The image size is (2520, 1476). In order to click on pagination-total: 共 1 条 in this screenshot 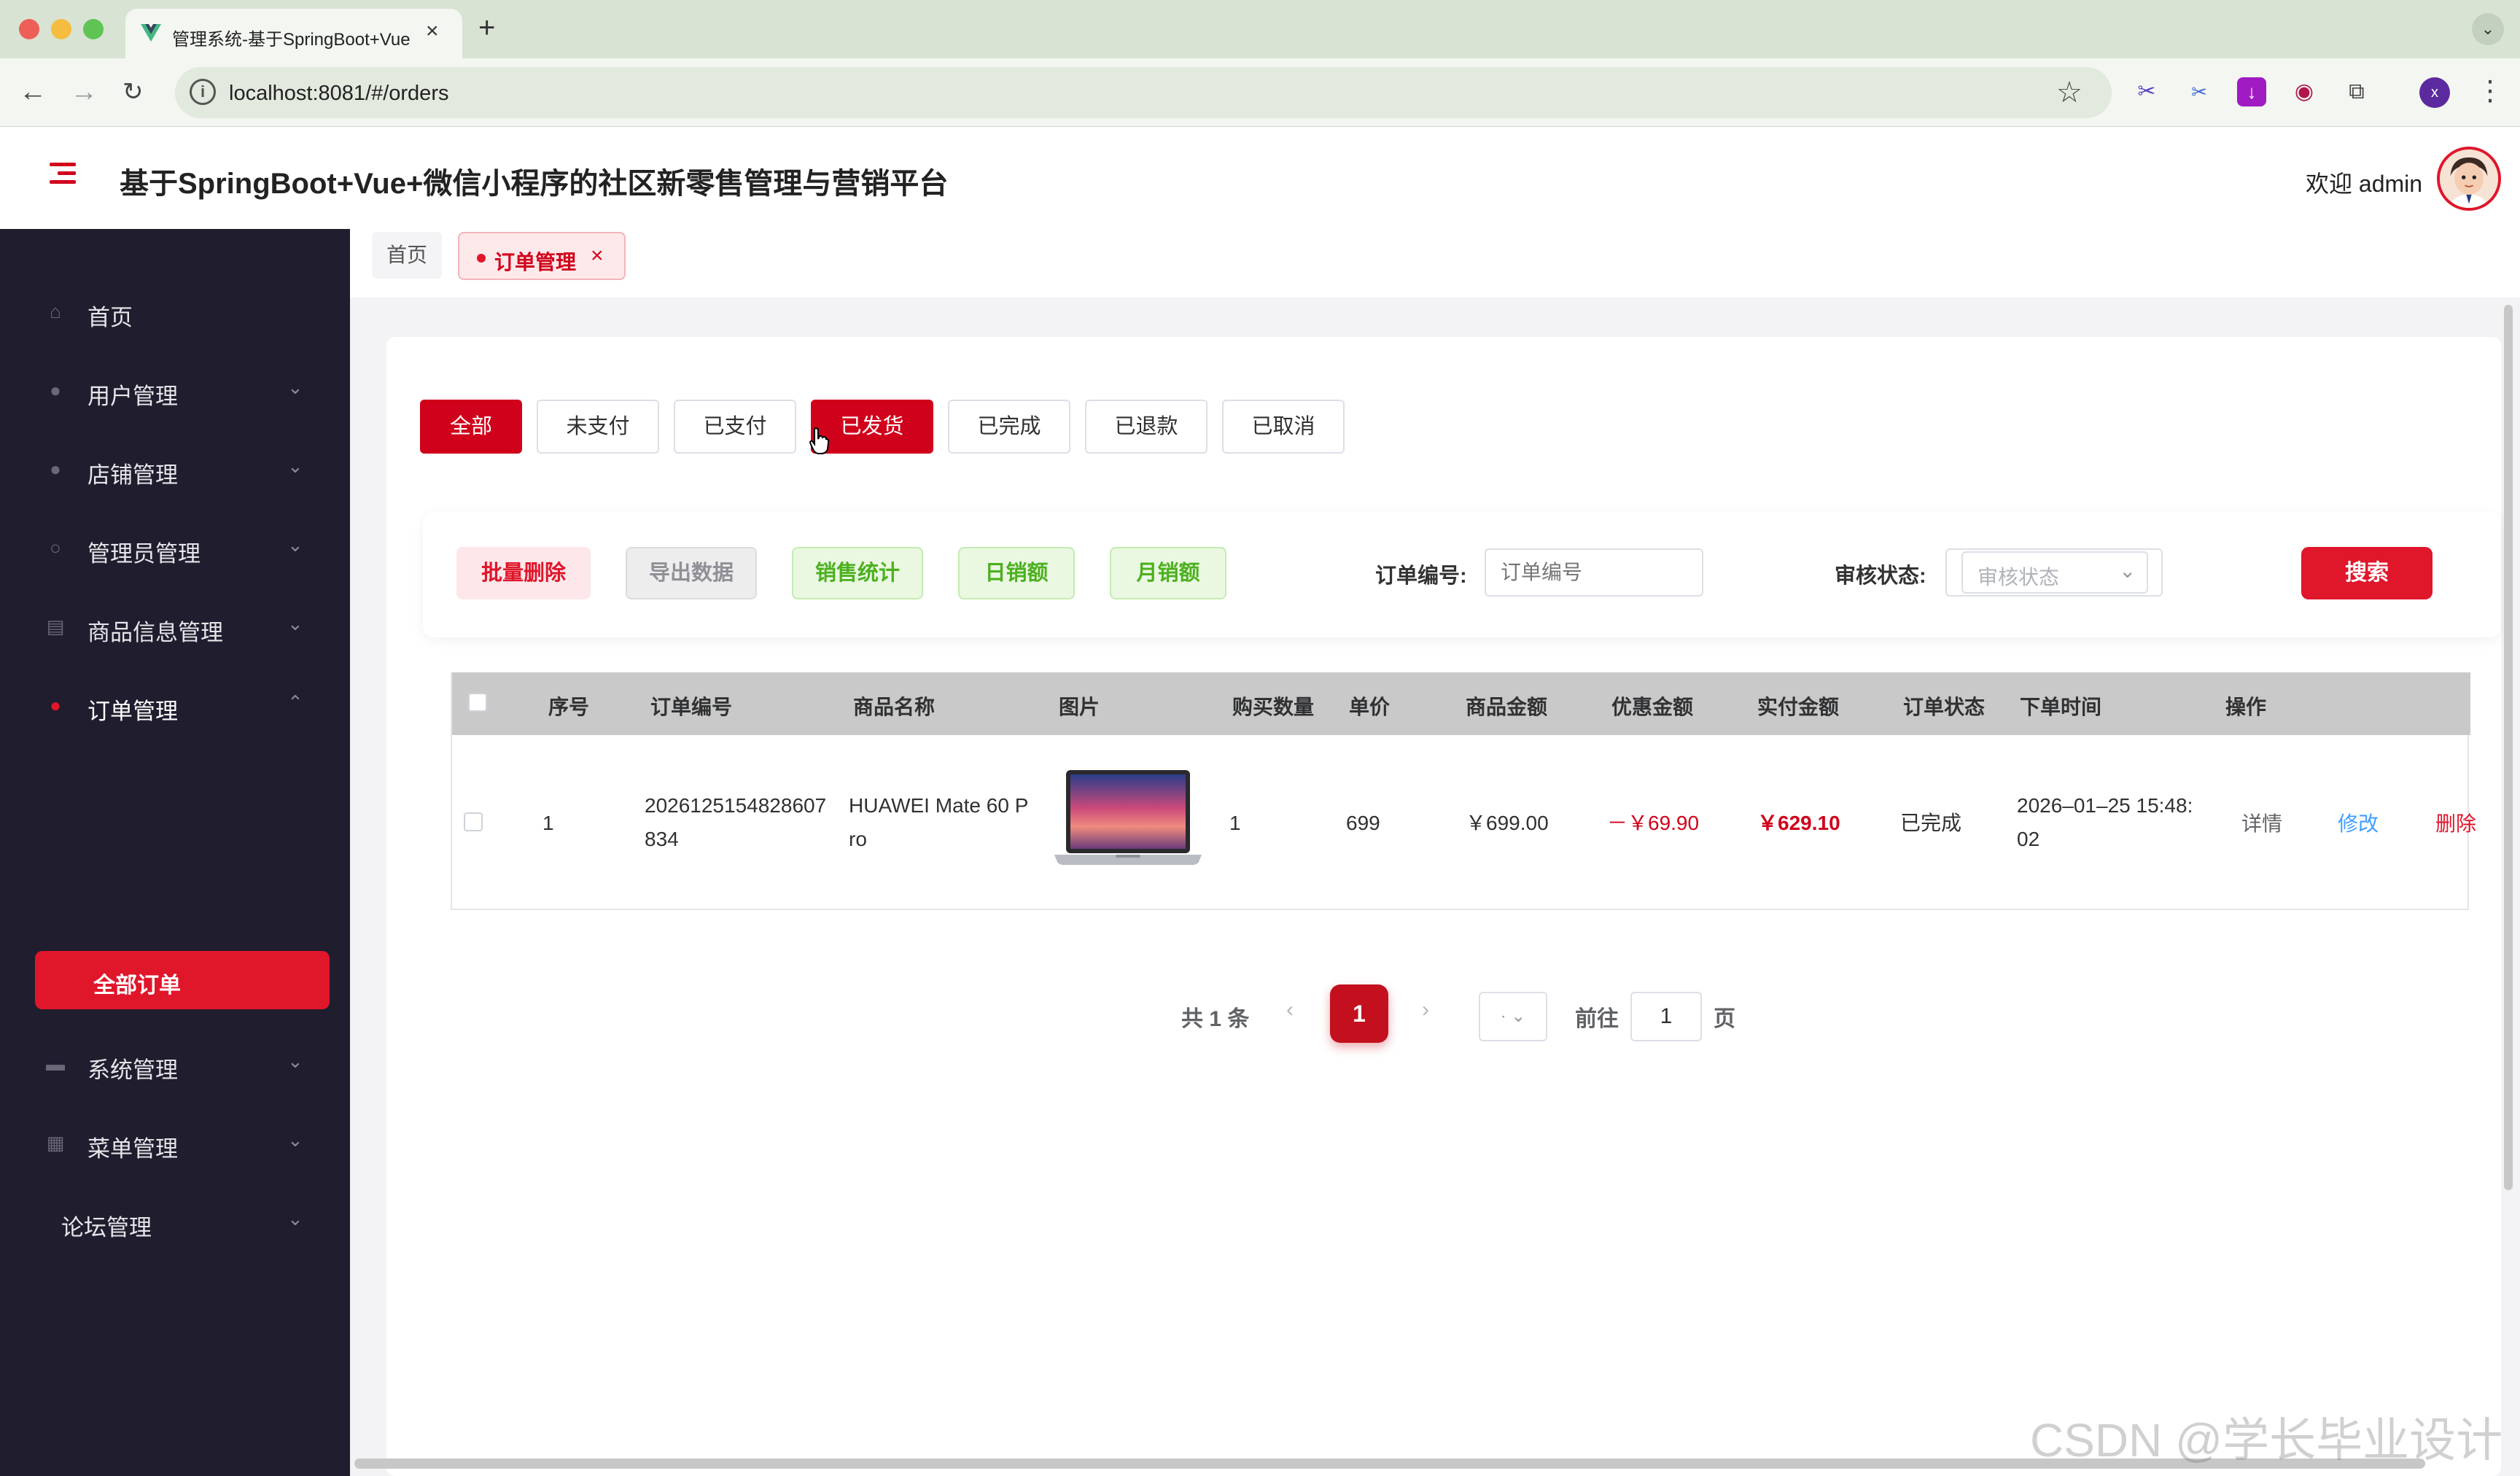, I will do `click(1215, 1019)`.